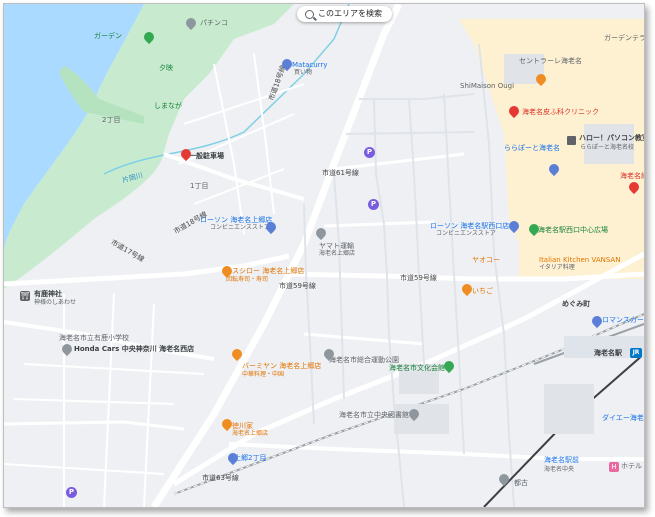  I want to click on road-label-63: 市道63号線, so click(220, 478).